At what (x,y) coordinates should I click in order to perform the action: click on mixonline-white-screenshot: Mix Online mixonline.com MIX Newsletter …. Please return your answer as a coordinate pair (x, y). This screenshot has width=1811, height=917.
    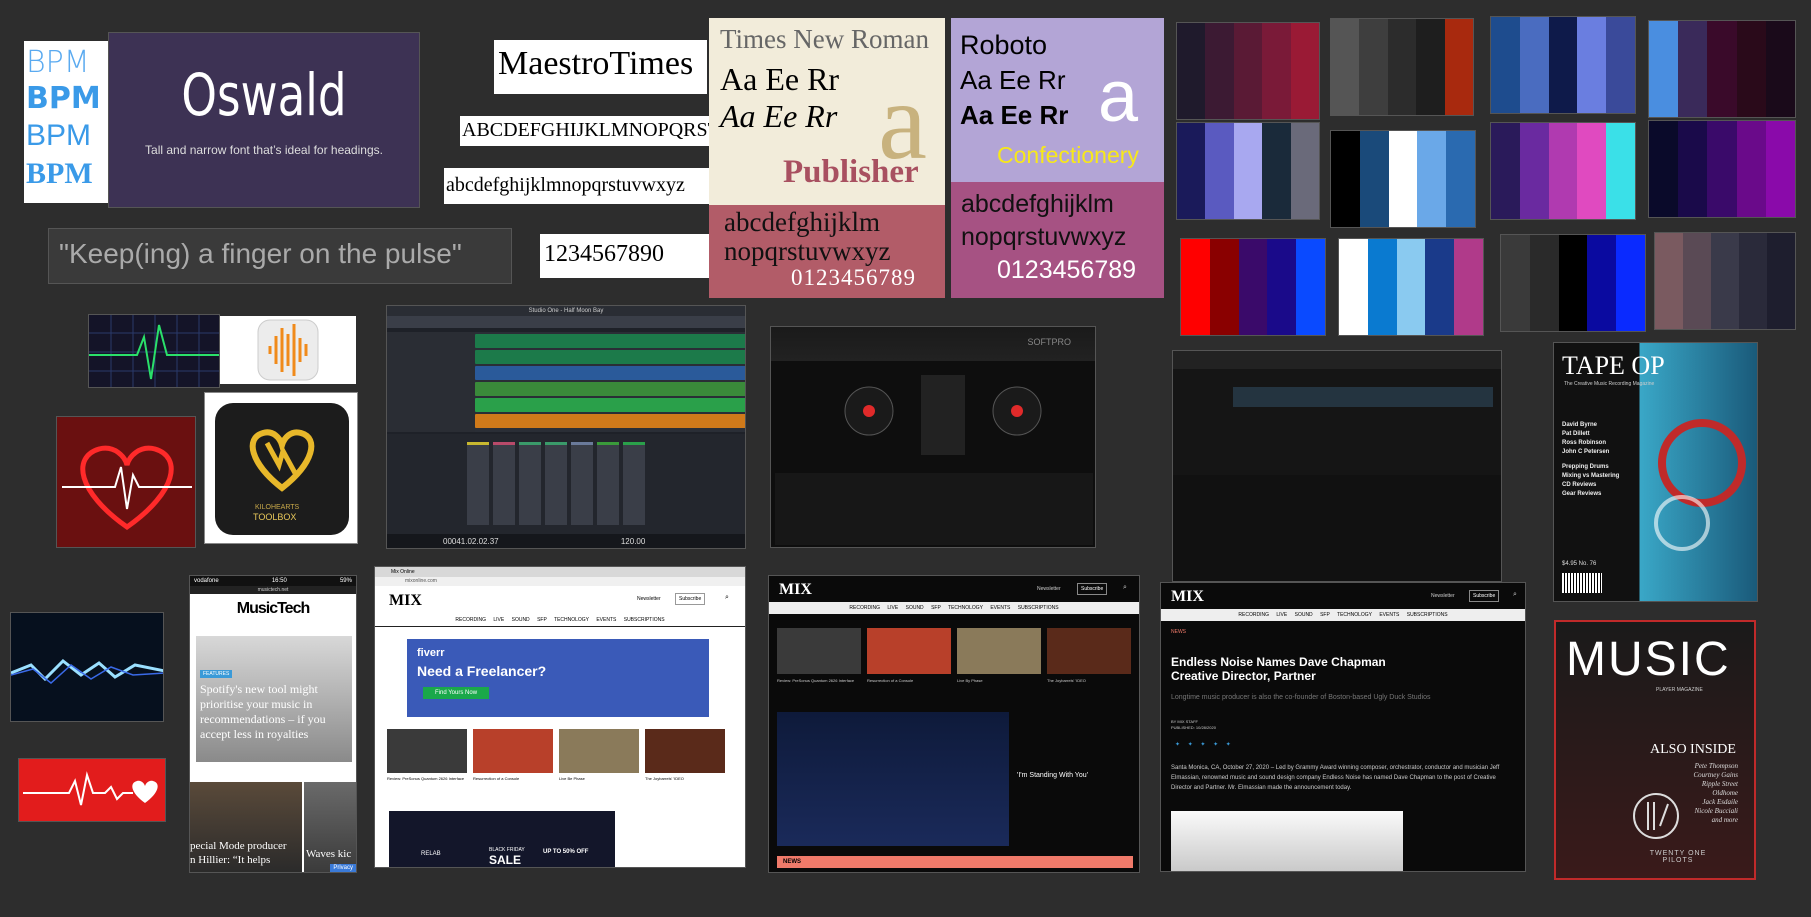
    Looking at the image, I should click on (560, 717).